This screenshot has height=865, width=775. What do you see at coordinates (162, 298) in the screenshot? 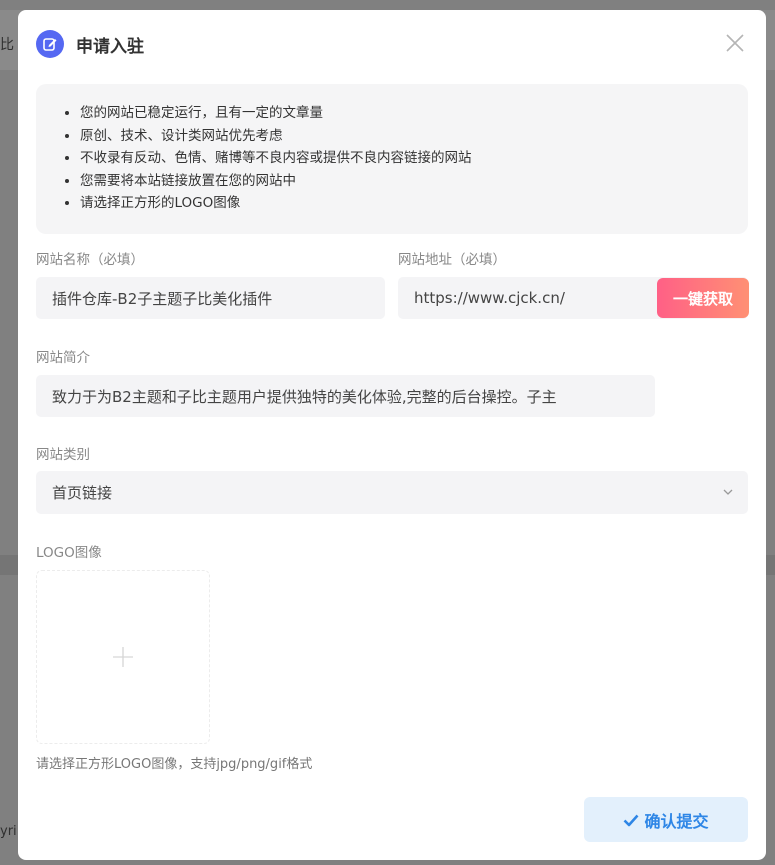
I see `site-name-value: 插件仓库-B2子主题子比美化插件` at bounding box center [162, 298].